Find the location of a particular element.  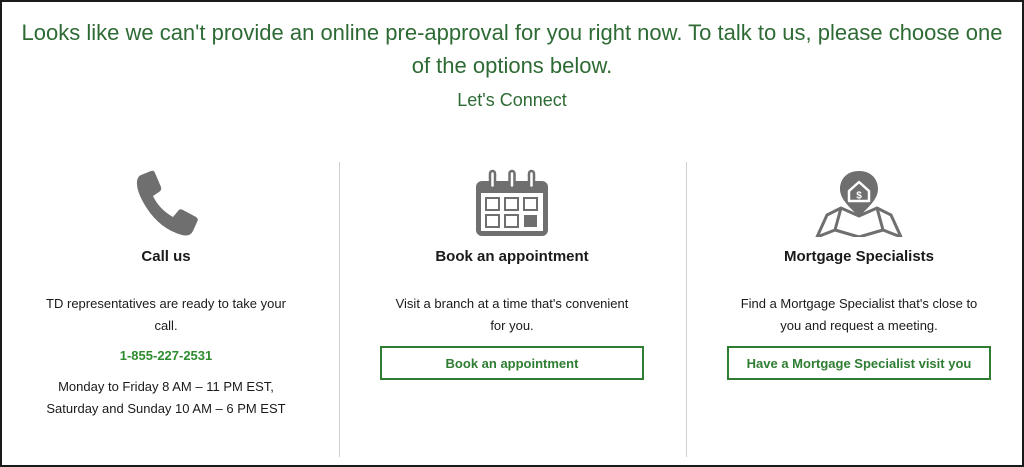

book-appointment-title: Book an appointment is located at coordinates (512, 256).